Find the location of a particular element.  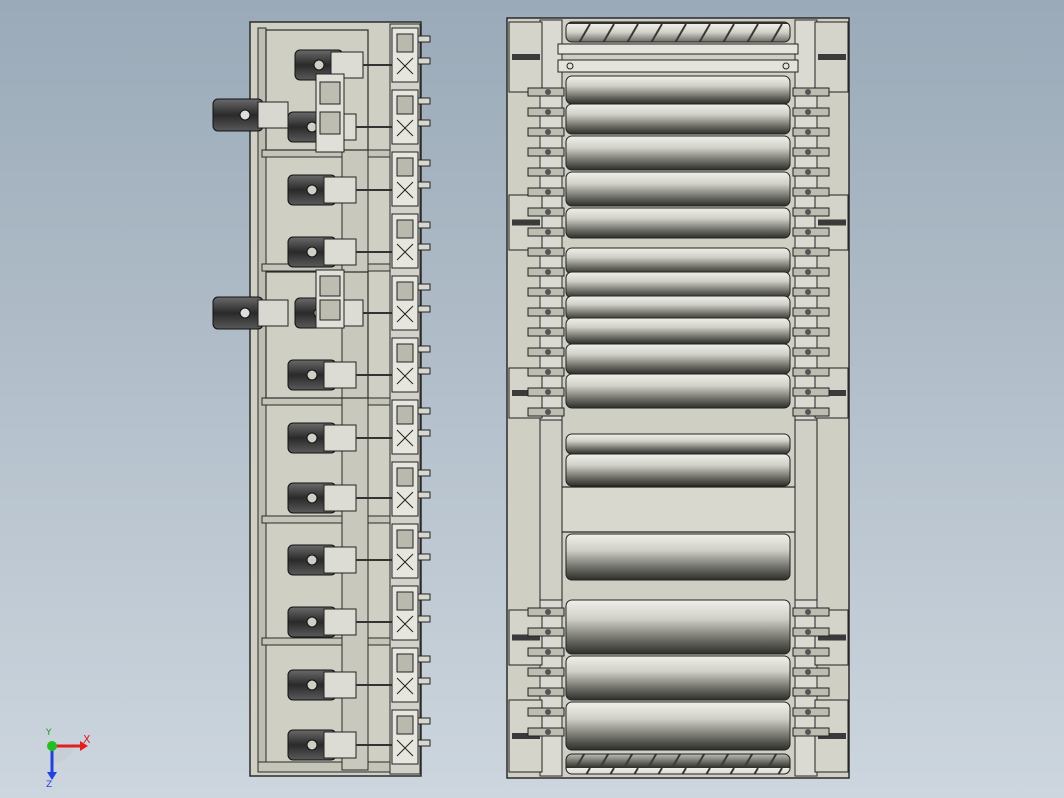

x-axis-label: X is located at coordinates (87, 739).